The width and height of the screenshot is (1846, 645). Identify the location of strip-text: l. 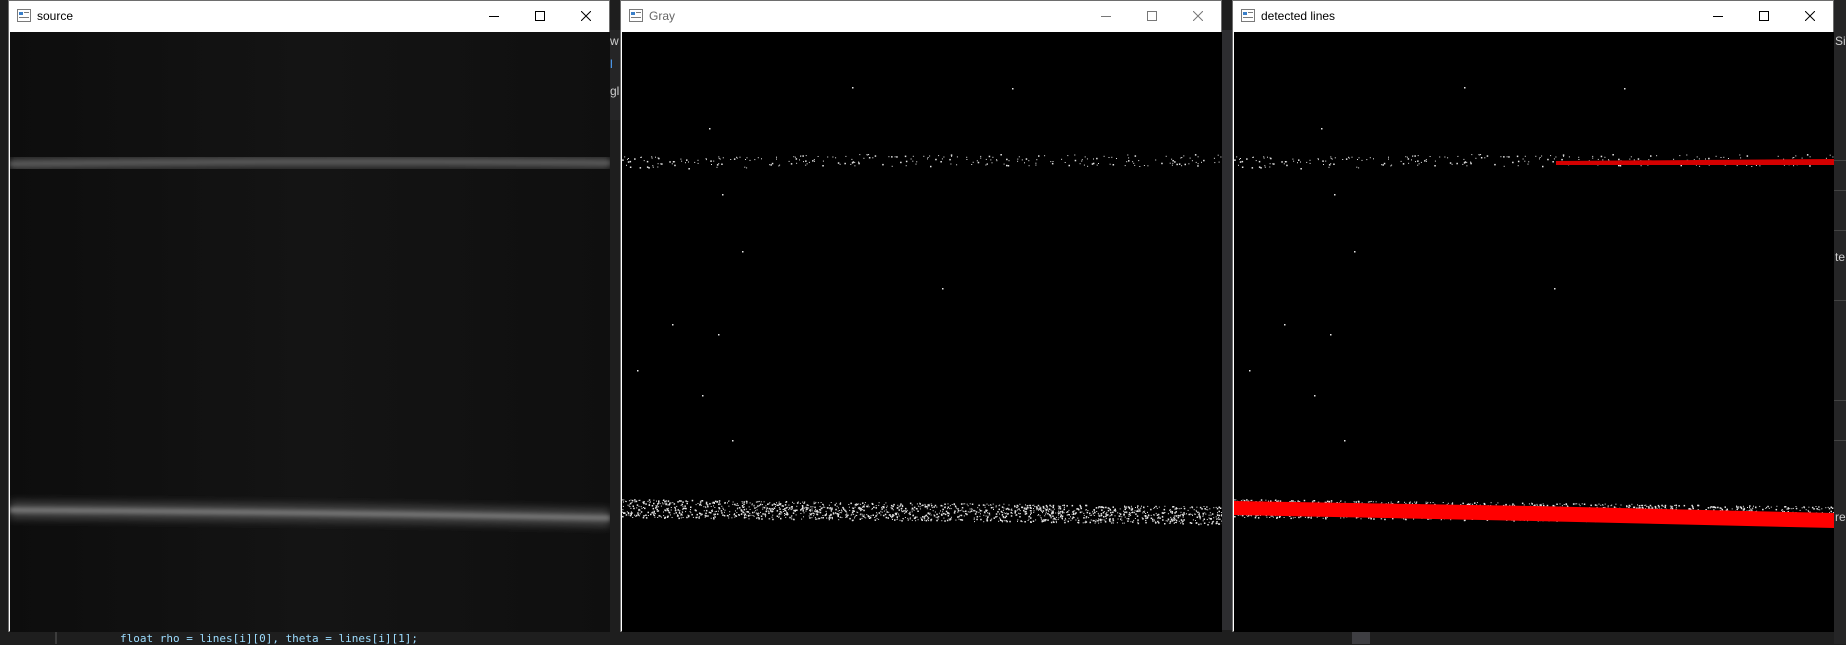
(611, 64).